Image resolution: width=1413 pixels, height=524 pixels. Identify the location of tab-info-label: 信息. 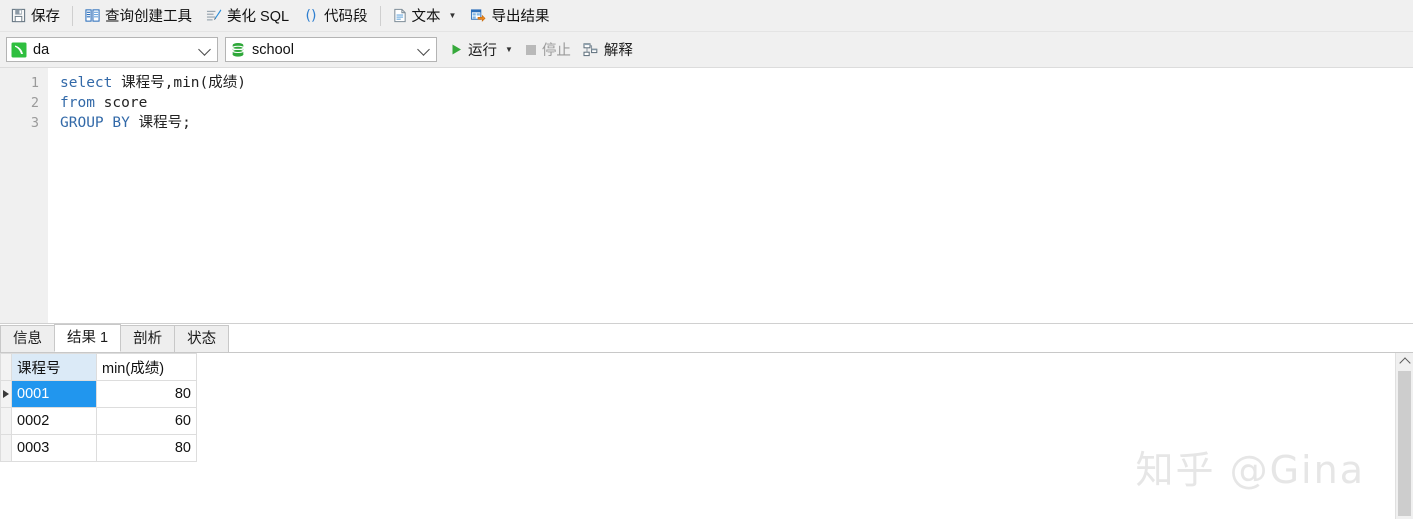
(27, 339).